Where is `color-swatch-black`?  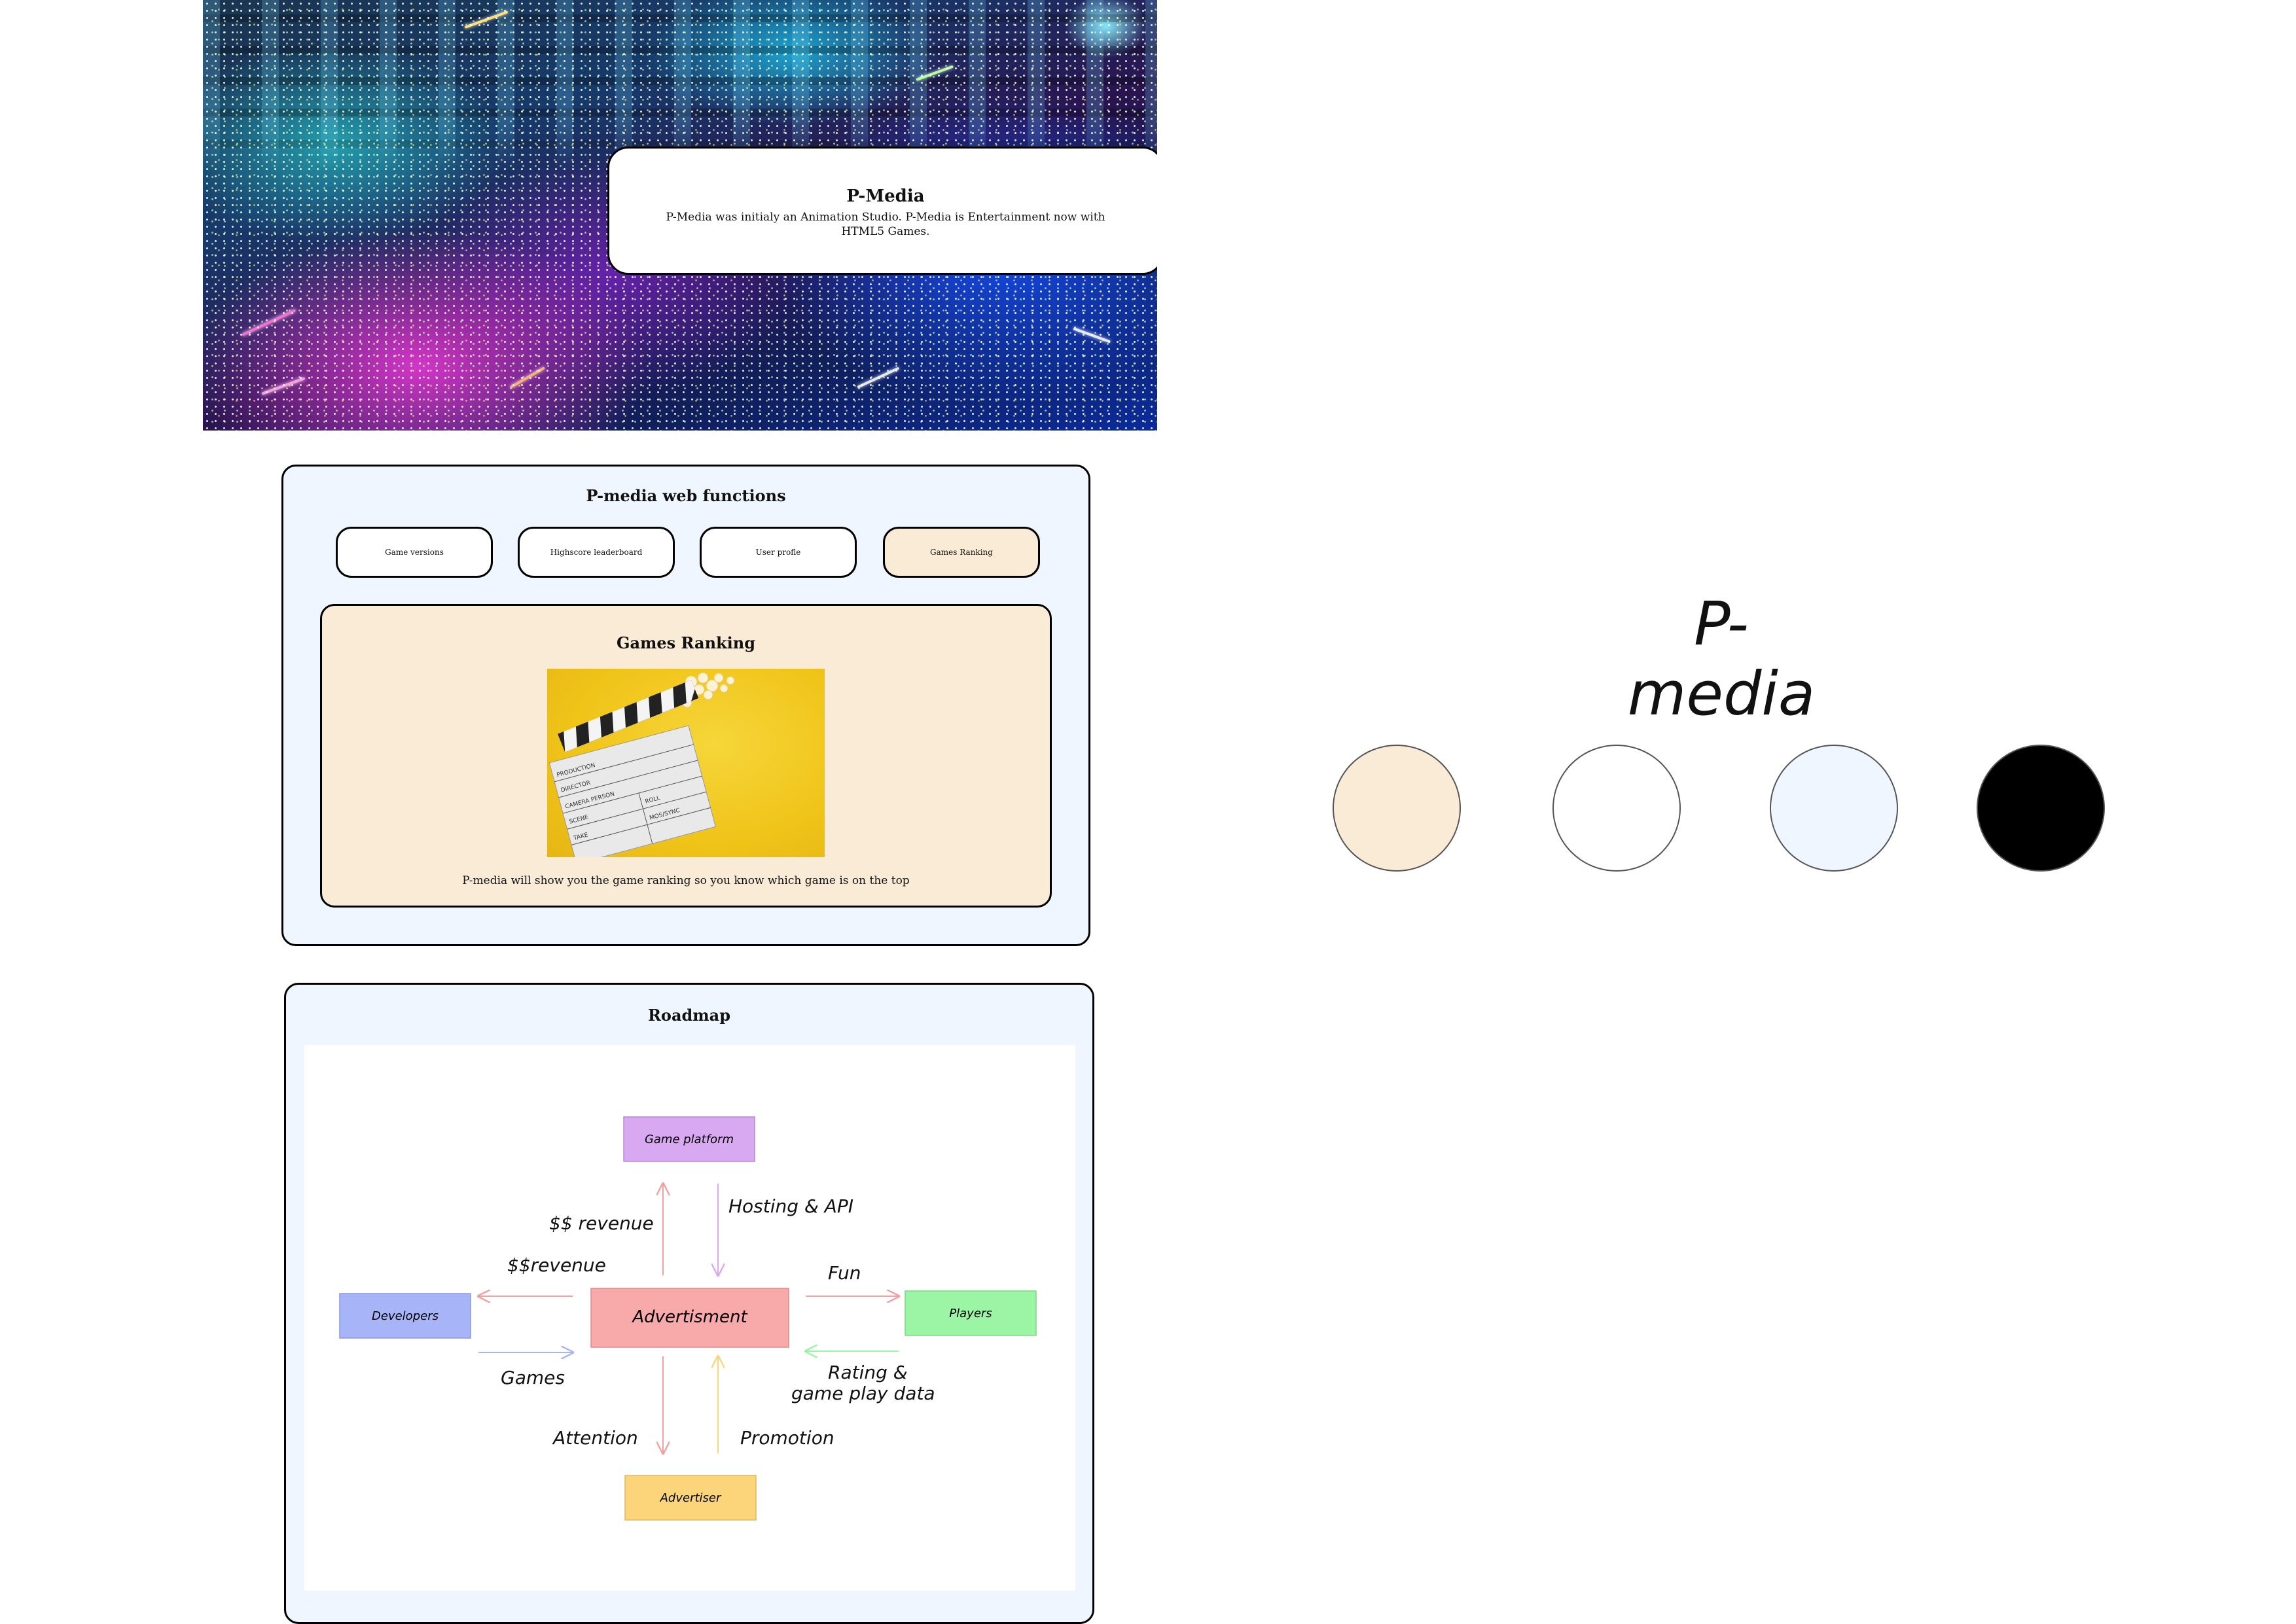 color-swatch-black is located at coordinates (2041, 808).